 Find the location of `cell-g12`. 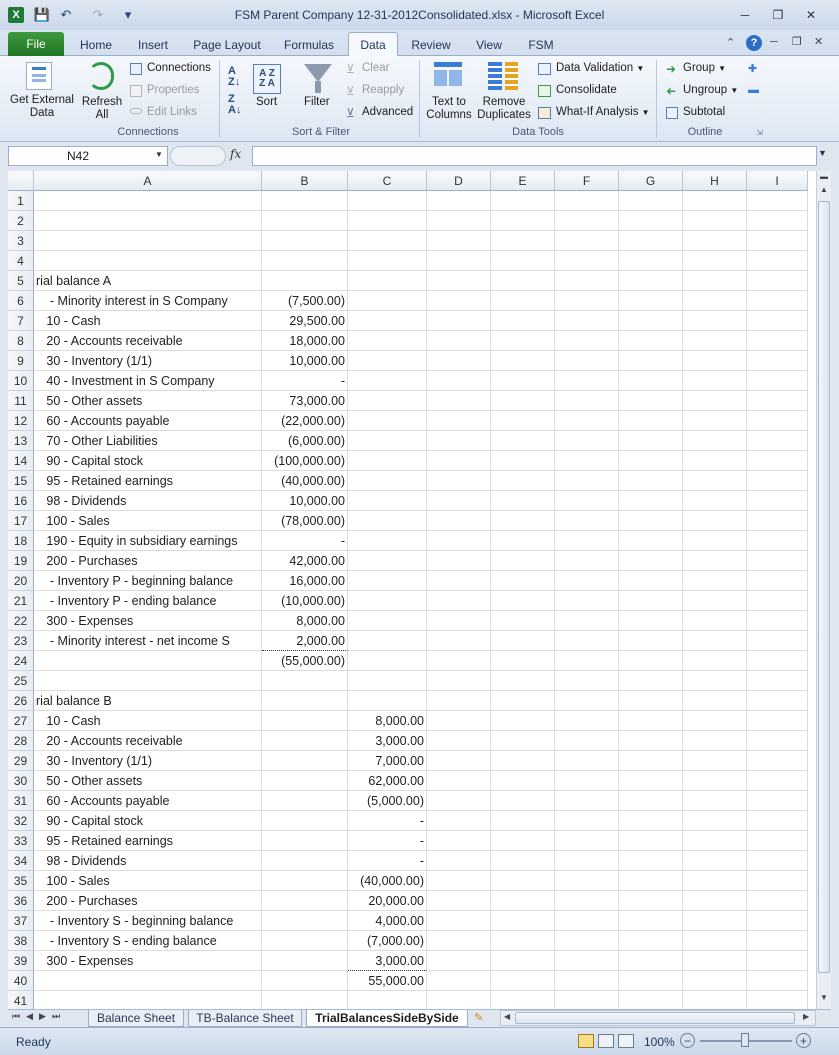

cell-g12 is located at coordinates (651, 421).